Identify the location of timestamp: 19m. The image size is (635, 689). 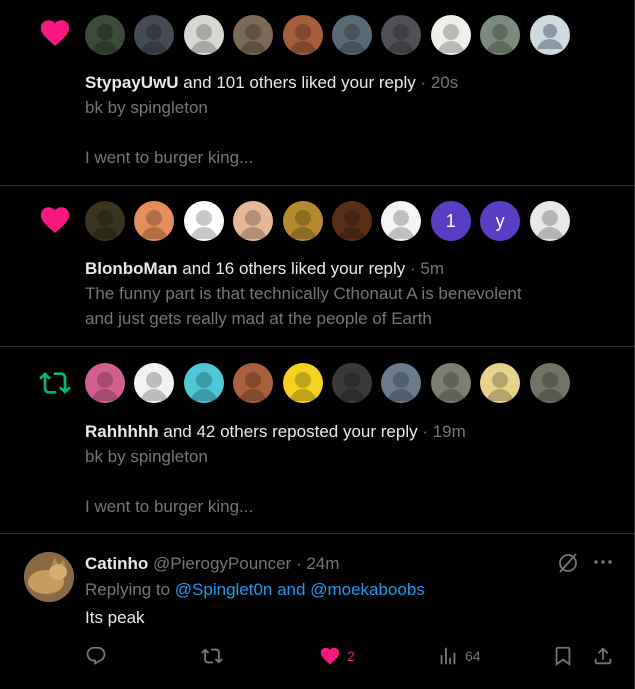
(449, 431).